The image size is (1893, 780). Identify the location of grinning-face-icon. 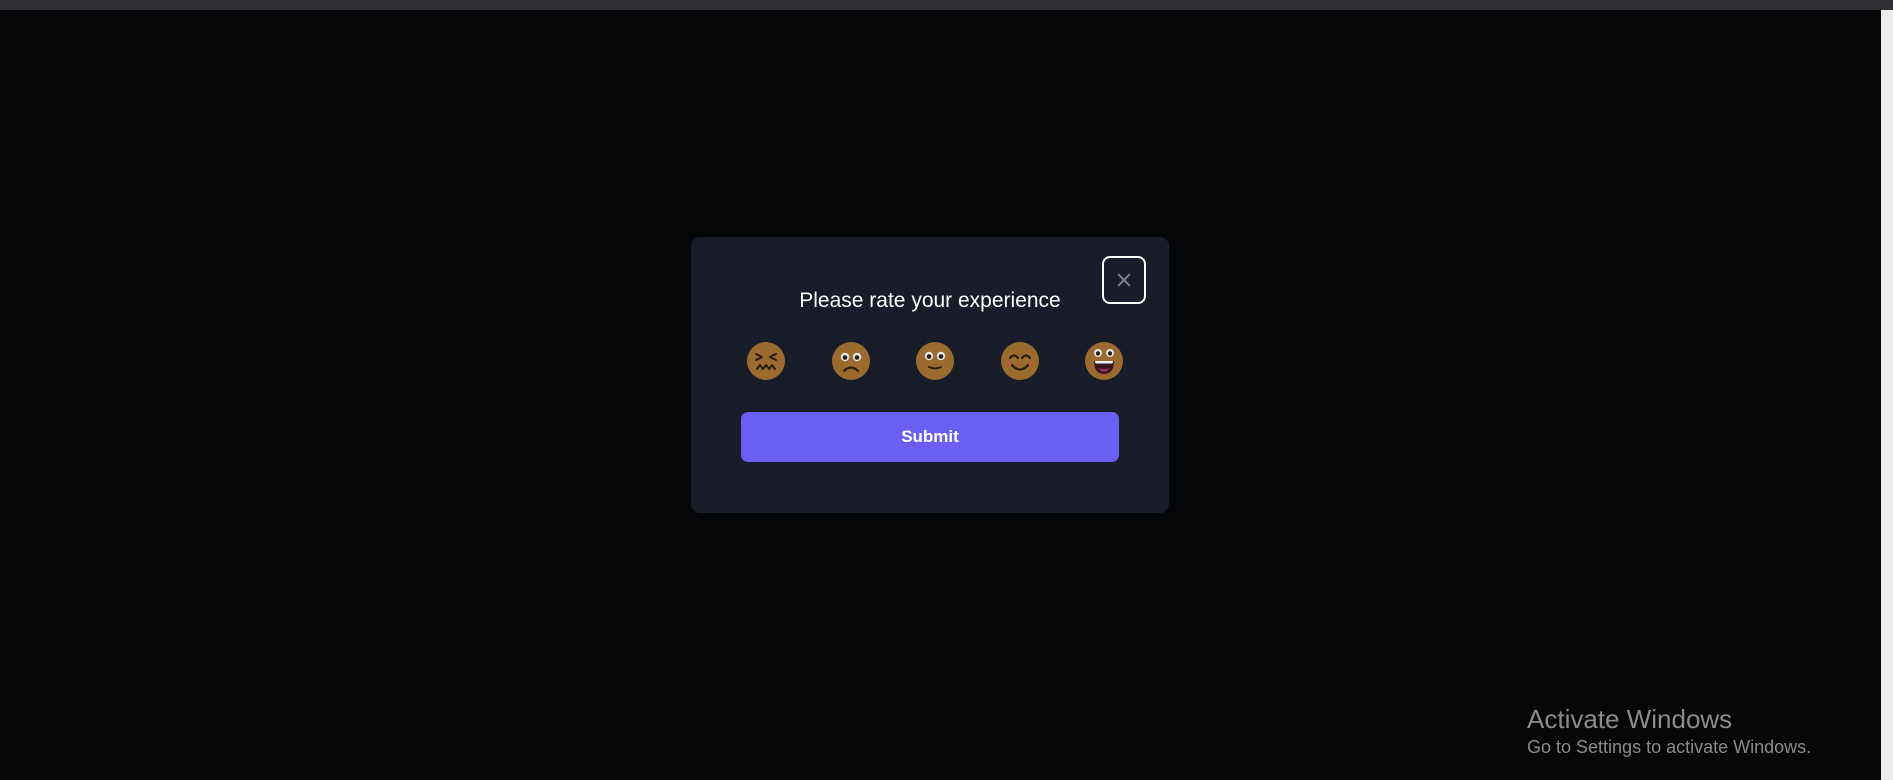
(1104, 361).